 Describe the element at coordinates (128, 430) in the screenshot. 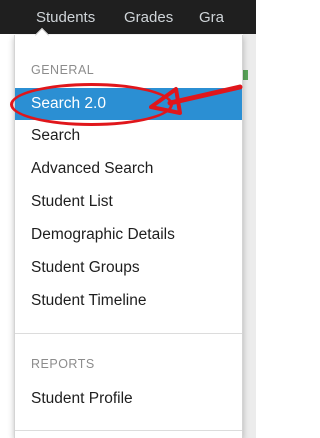

I see `menu-divider-bottom` at that location.